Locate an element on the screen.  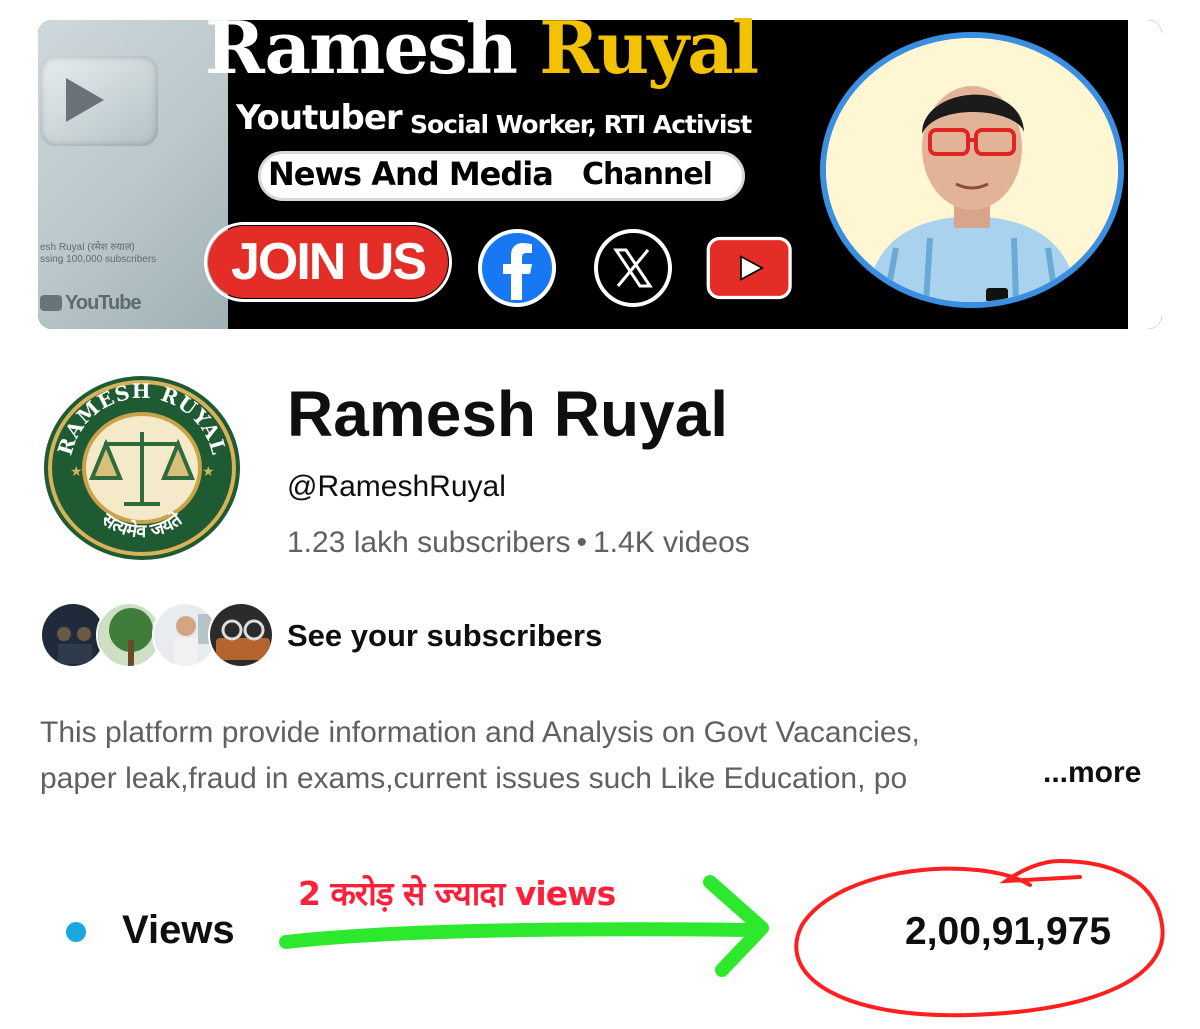
more-link: ...more is located at coordinates (1092, 773).